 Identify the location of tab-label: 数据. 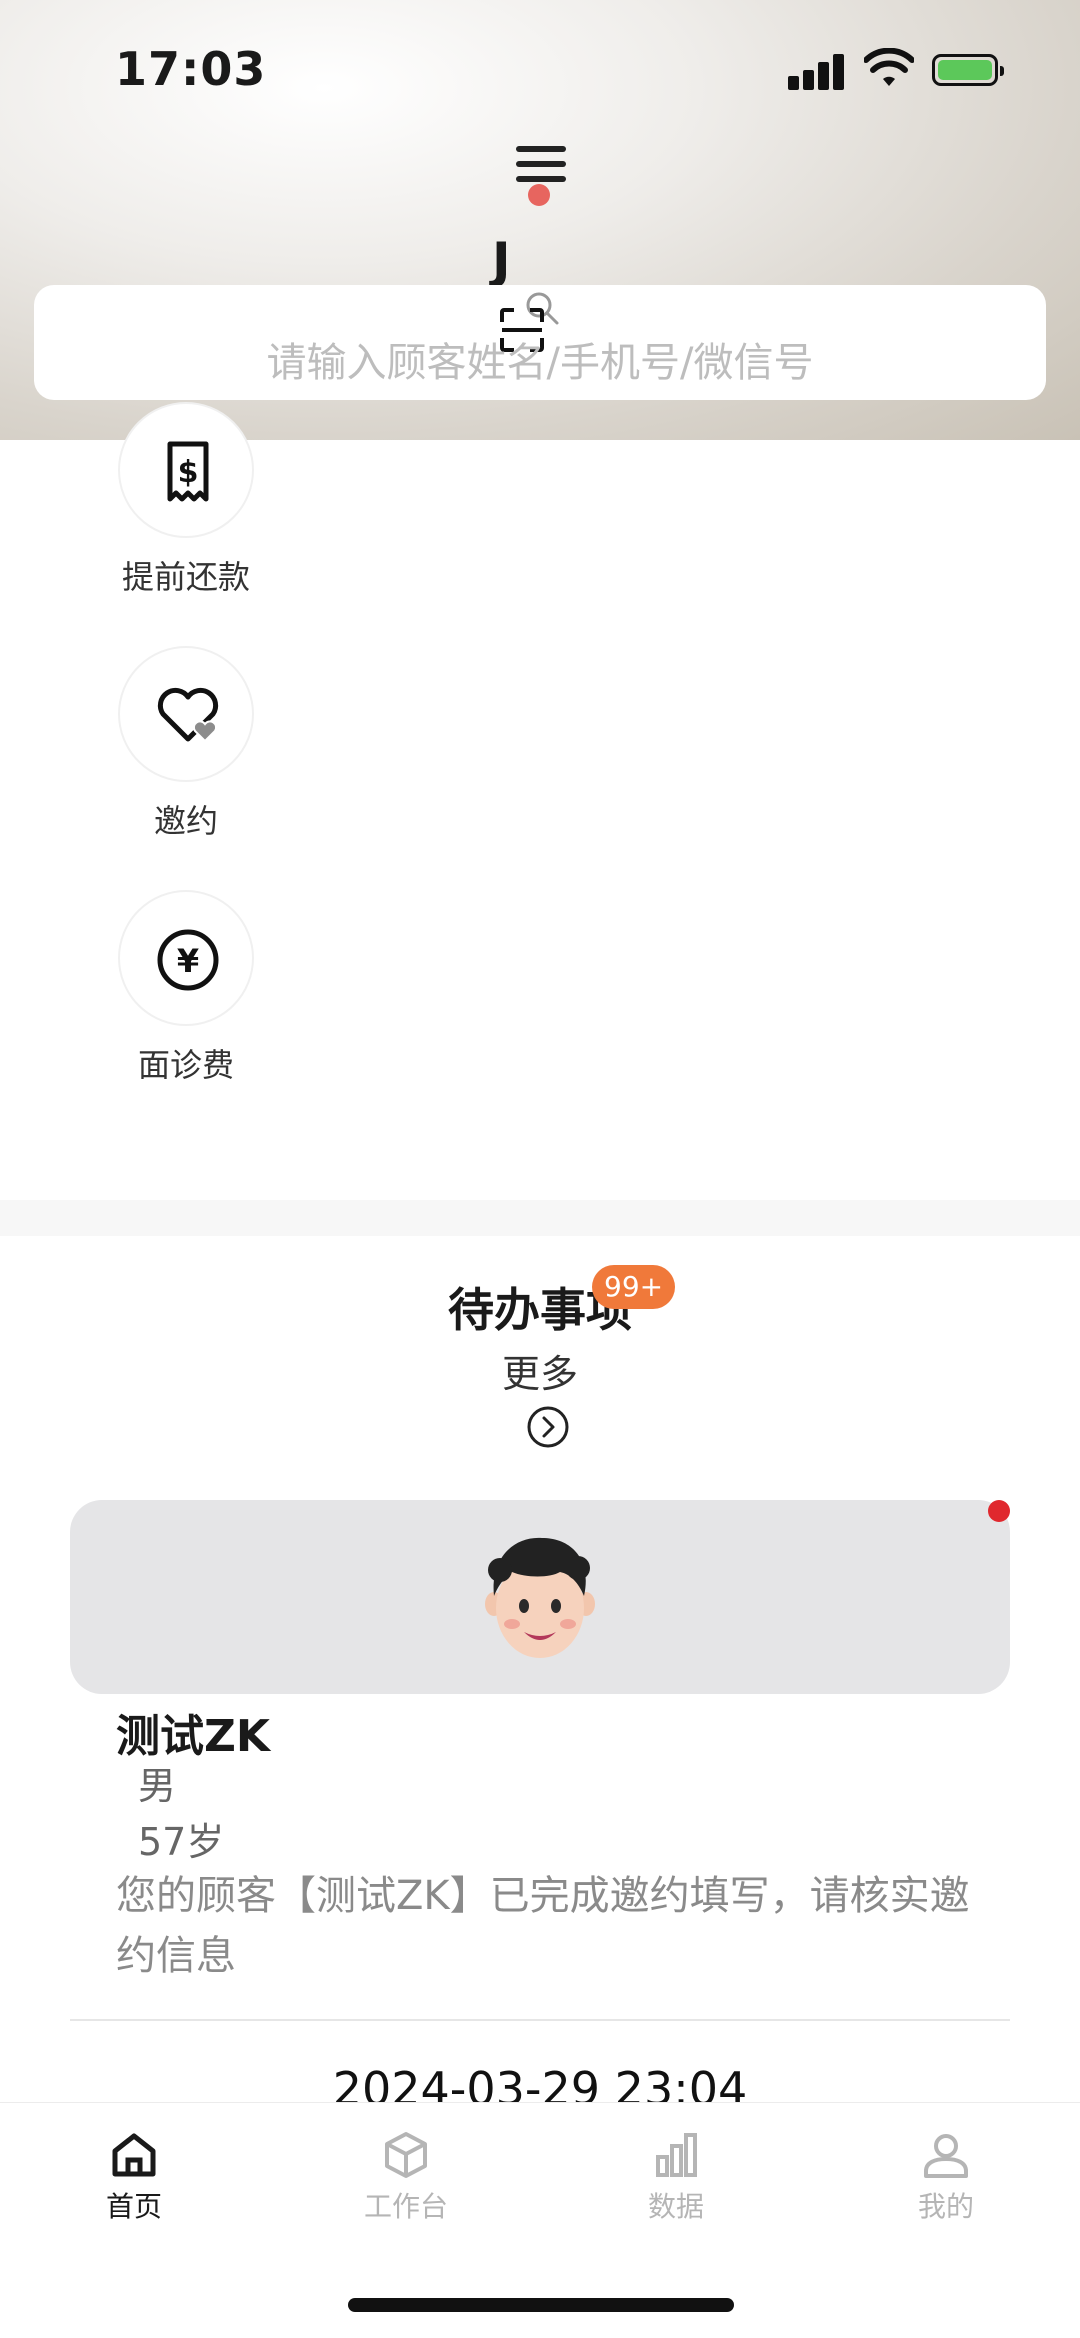
(675, 2206).